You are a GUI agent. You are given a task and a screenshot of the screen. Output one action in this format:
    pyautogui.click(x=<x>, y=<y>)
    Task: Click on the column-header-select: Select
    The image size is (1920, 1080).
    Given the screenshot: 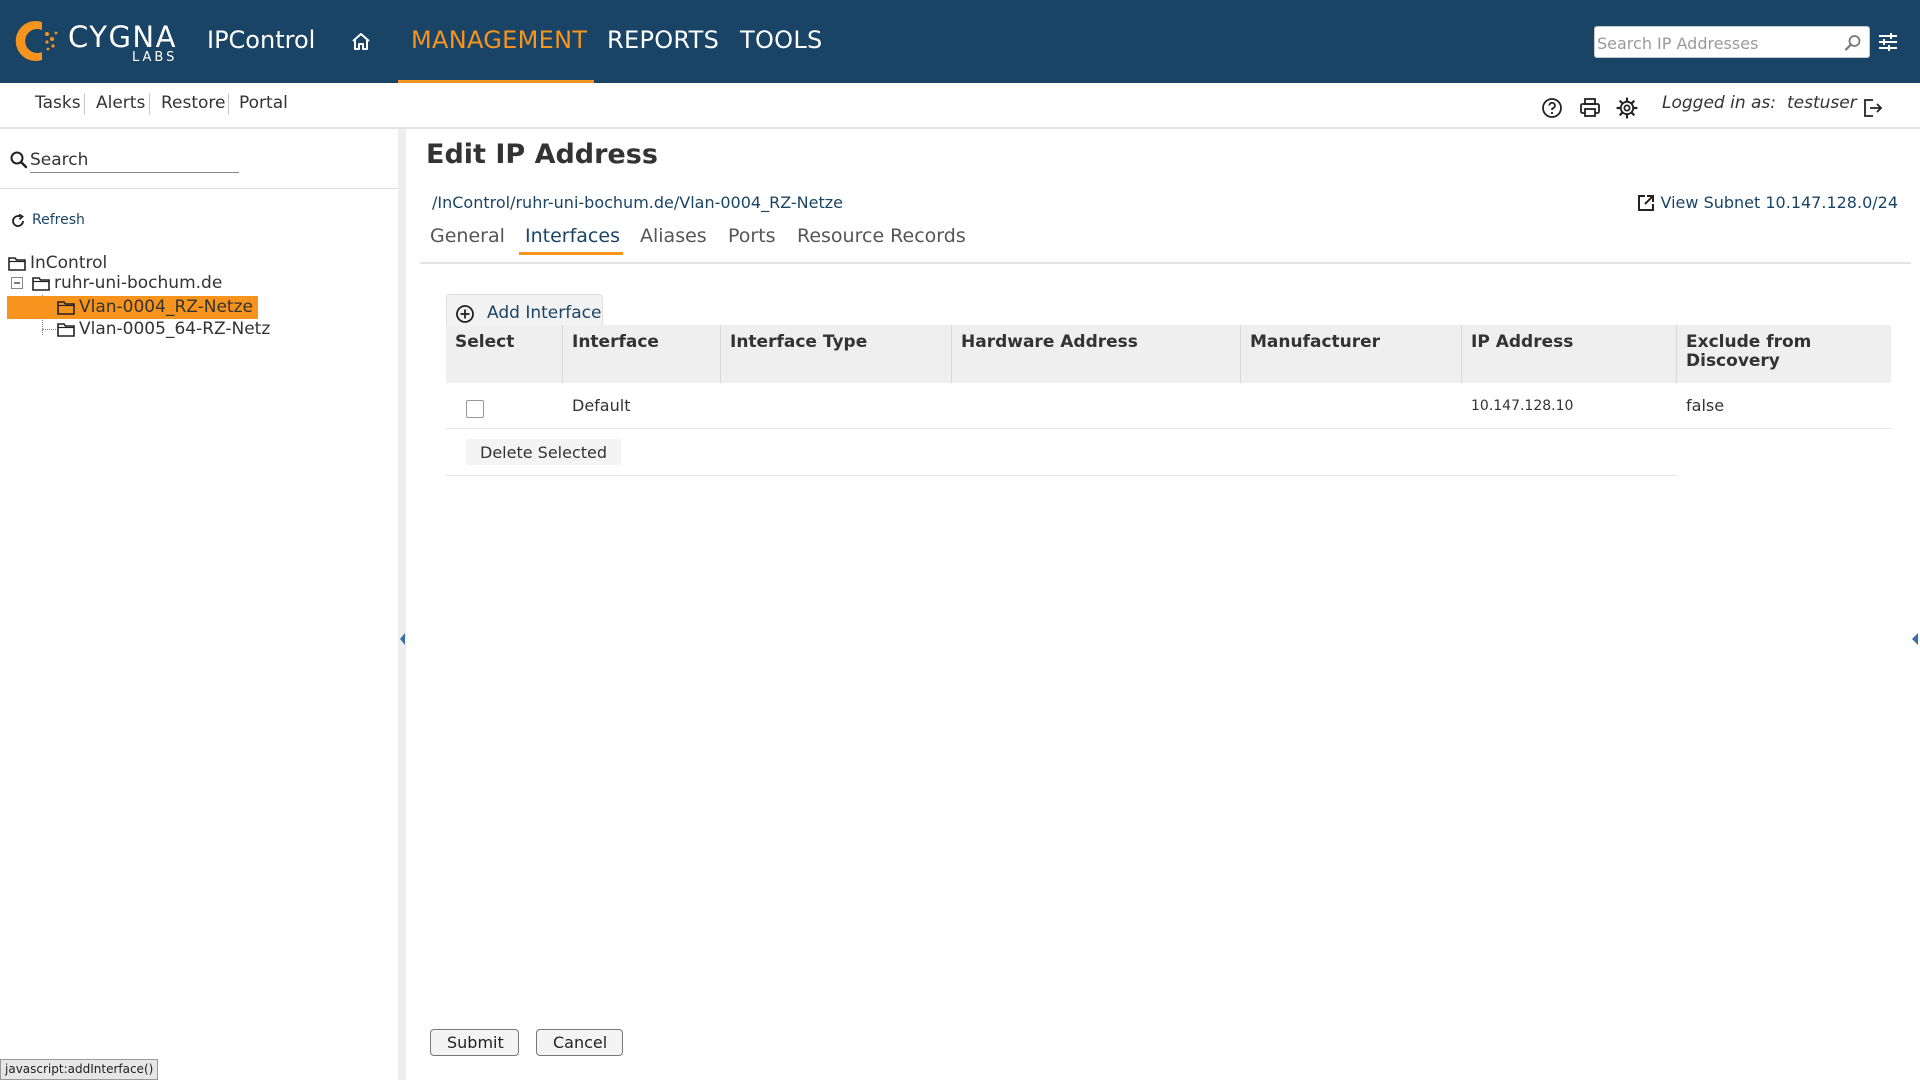 What is the action you would take?
    pyautogui.click(x=504, y=354)
    